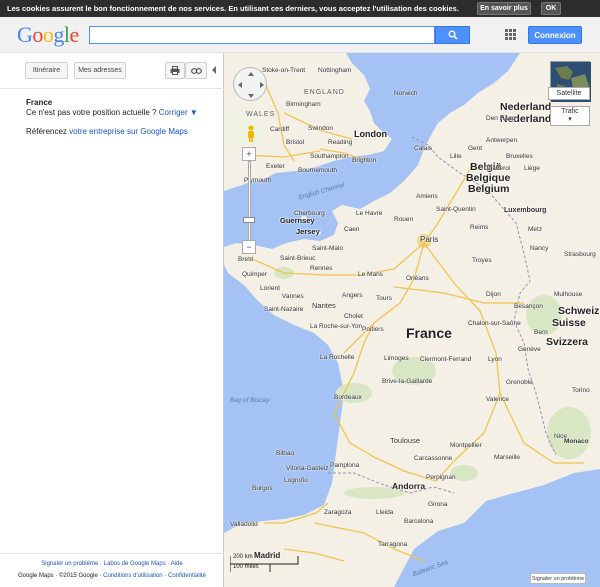  Describe the element at coordinates (452, 35) in the screenshot. I see `search-button` at that location.